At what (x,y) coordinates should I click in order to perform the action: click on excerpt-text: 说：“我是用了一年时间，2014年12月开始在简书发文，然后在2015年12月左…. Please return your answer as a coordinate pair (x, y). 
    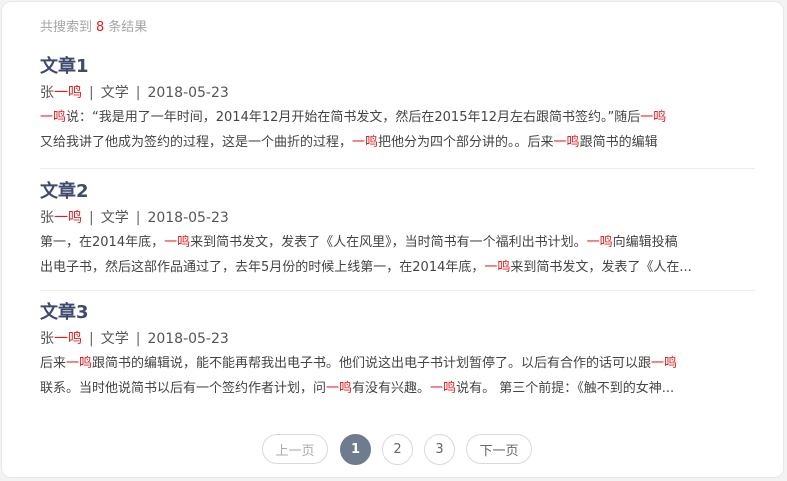
    Looking at the image, I should click on (353, 117).